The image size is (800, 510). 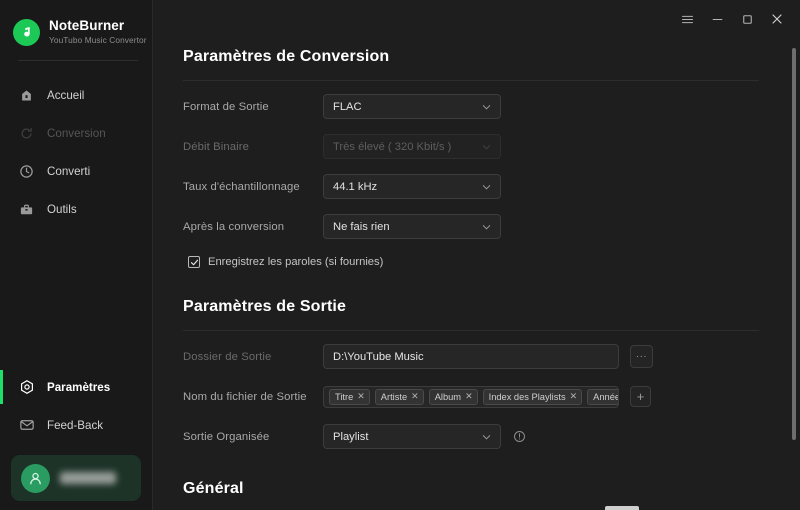 I want to click on sidebar-item-conversion: Conversion, so click(x=76, y=133).